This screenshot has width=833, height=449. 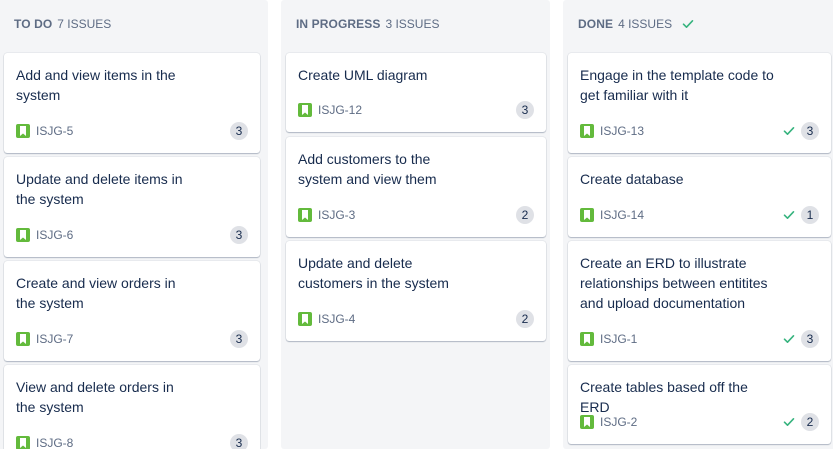 What do you see at coordinates (416, 92) in the screenshot?
I see `issue-card: Create UML diagram ISJG-12 3` at bounding box center [416, 92].